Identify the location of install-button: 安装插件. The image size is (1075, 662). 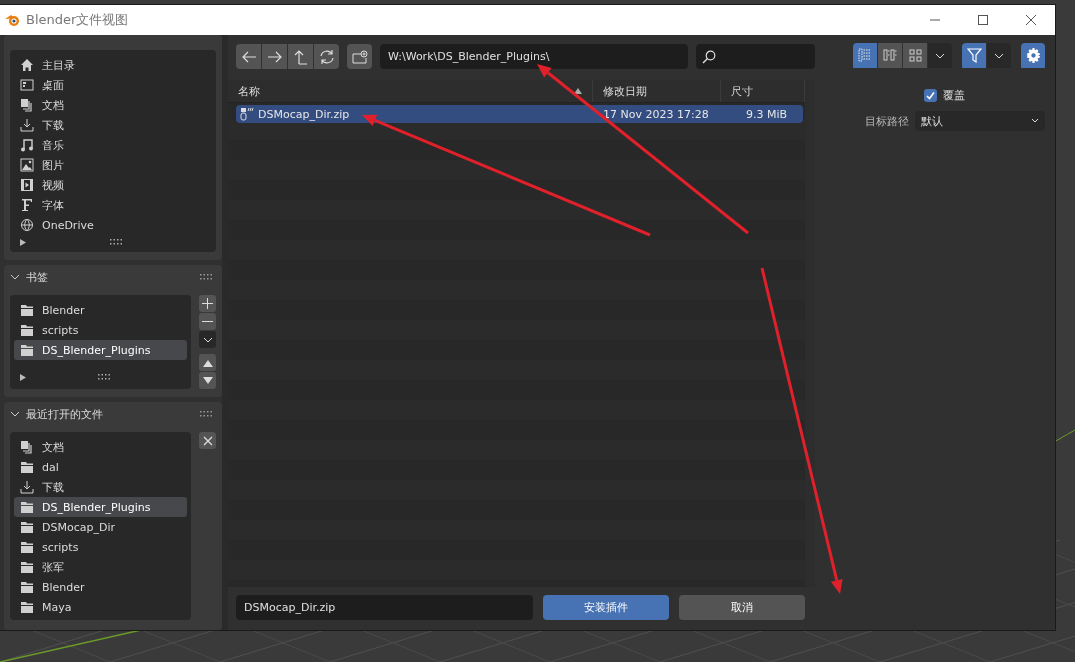
(606, 607).